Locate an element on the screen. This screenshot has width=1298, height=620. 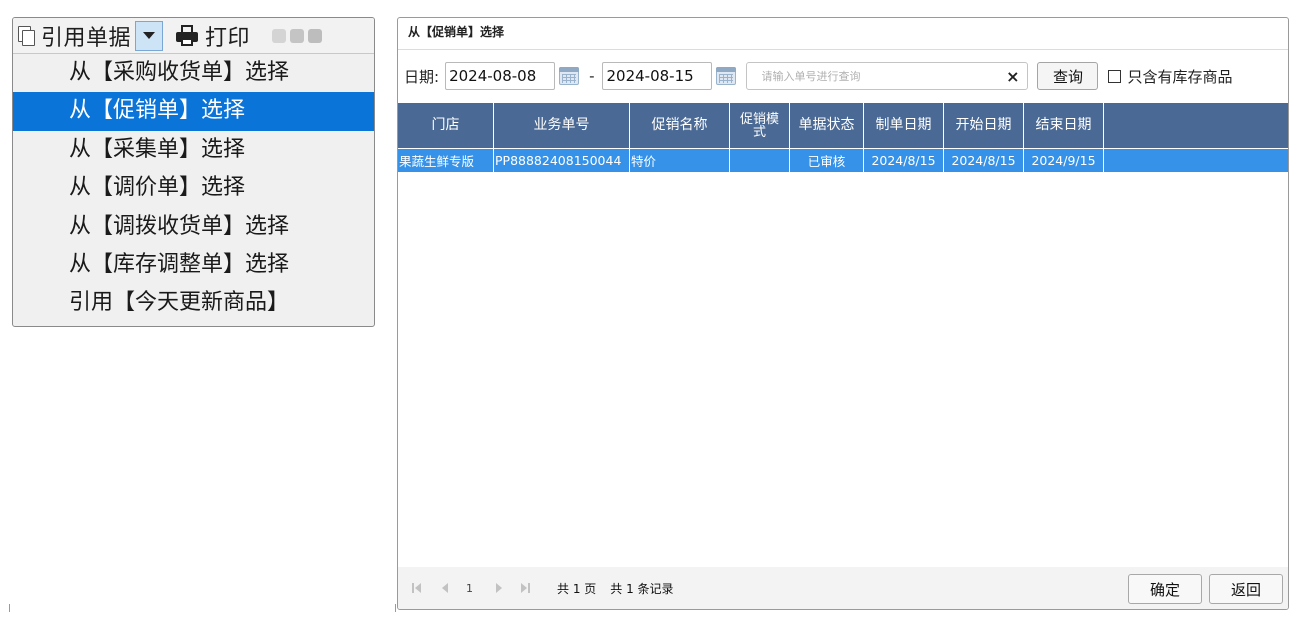
table-header: 门店 业务单号 促销名称 促销模式 单据状态 制单日期 开始日期 结束日期 is located at coordinates (843, 125).